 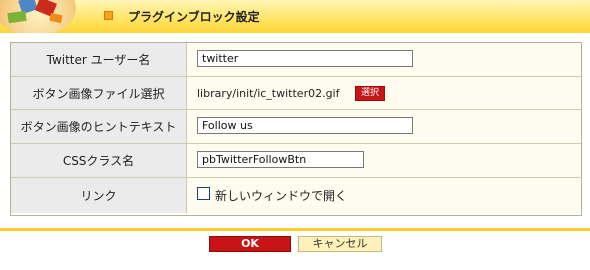 I want to click on plugin-logo, so click(x=45, y=16).